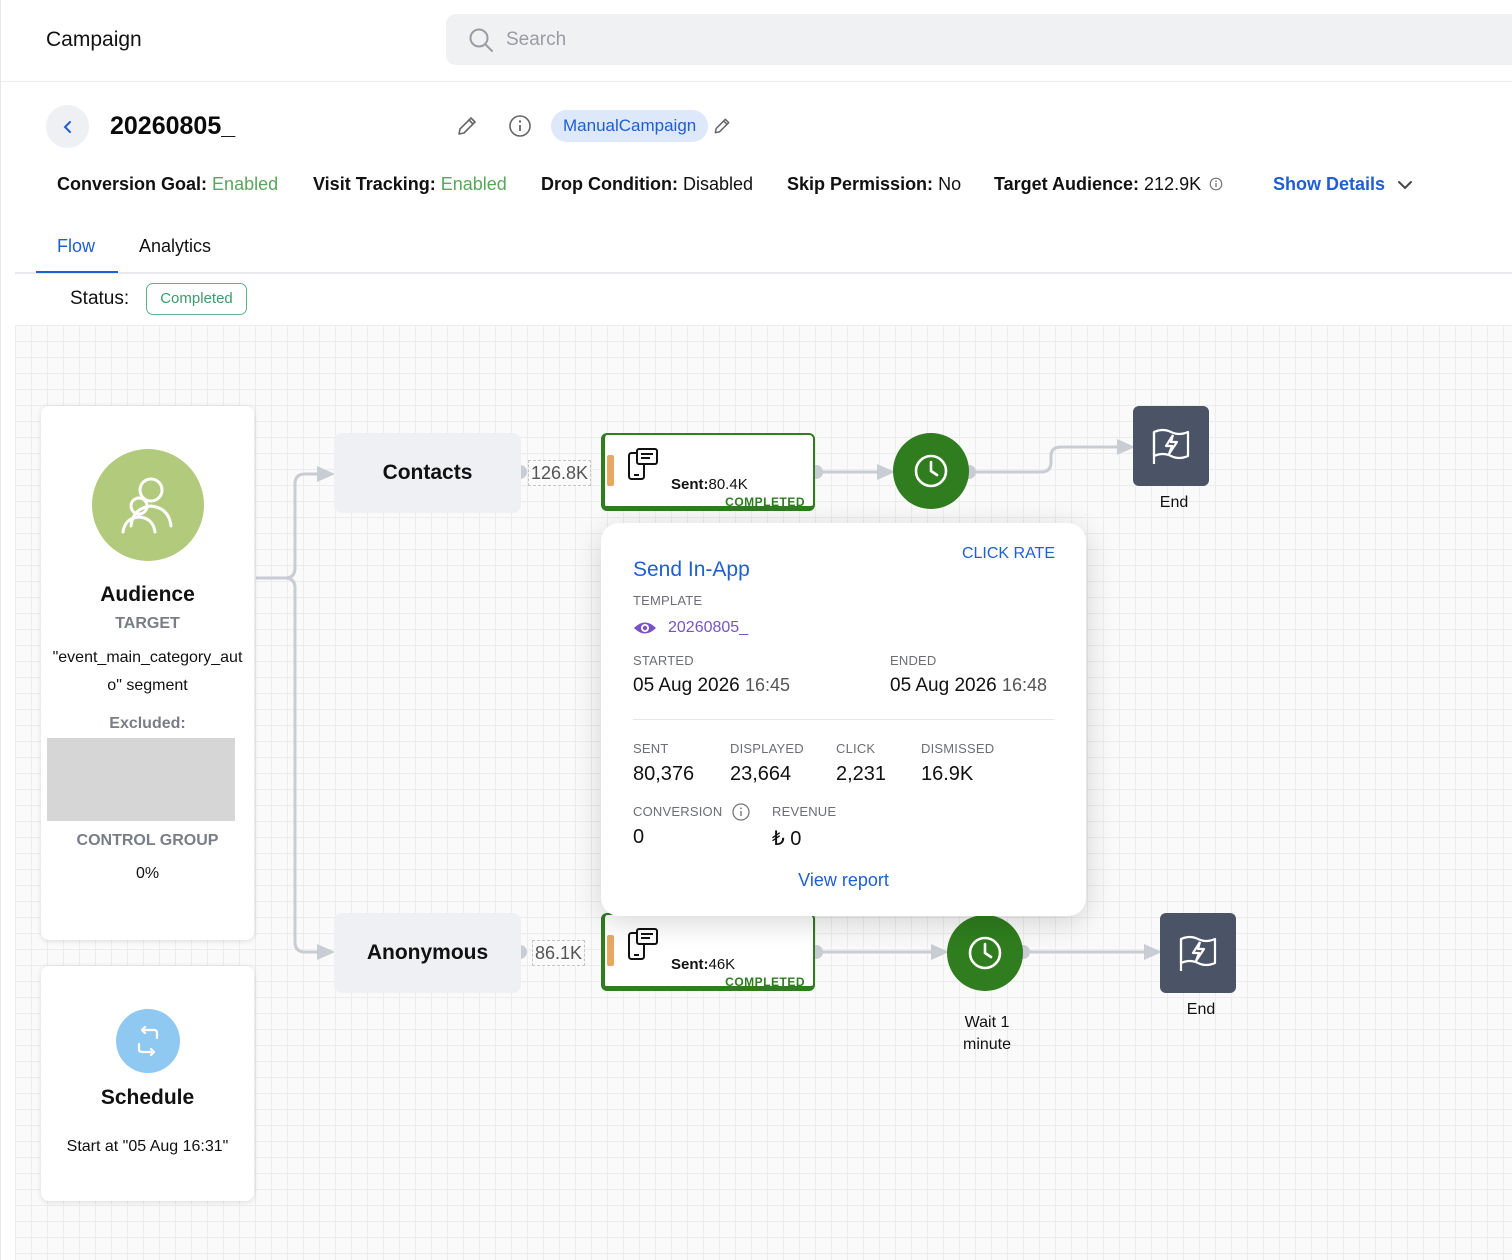 The image size is (1512, 1260). What do you see at coordinates (77, 272) in the screenshot?
I see `active-tab-indicator` at bounding box center [77, 272].